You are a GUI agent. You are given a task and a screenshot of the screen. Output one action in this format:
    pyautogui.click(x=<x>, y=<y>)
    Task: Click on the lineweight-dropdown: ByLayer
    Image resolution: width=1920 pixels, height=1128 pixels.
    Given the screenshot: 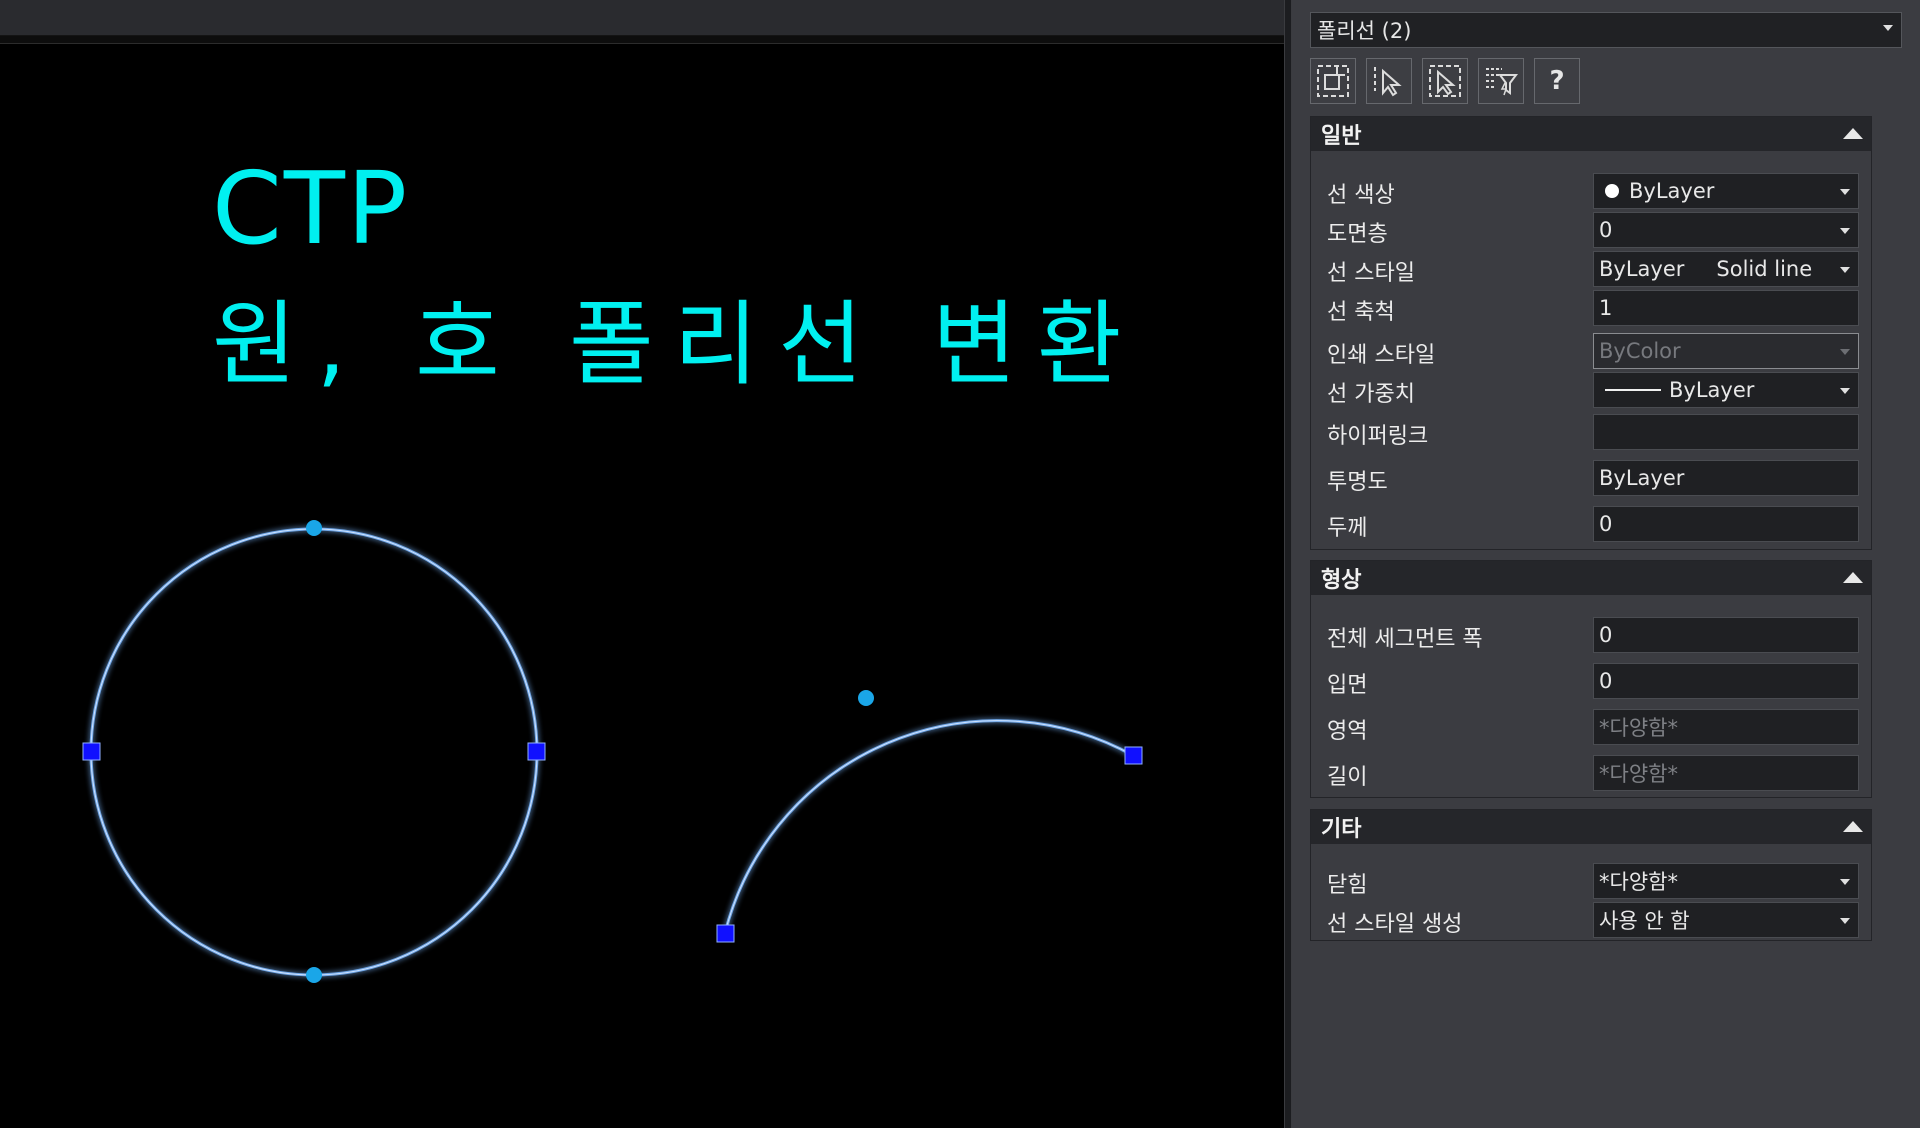 What is the action you would take?
    pyautogui.click(x=1726, y=390)
    